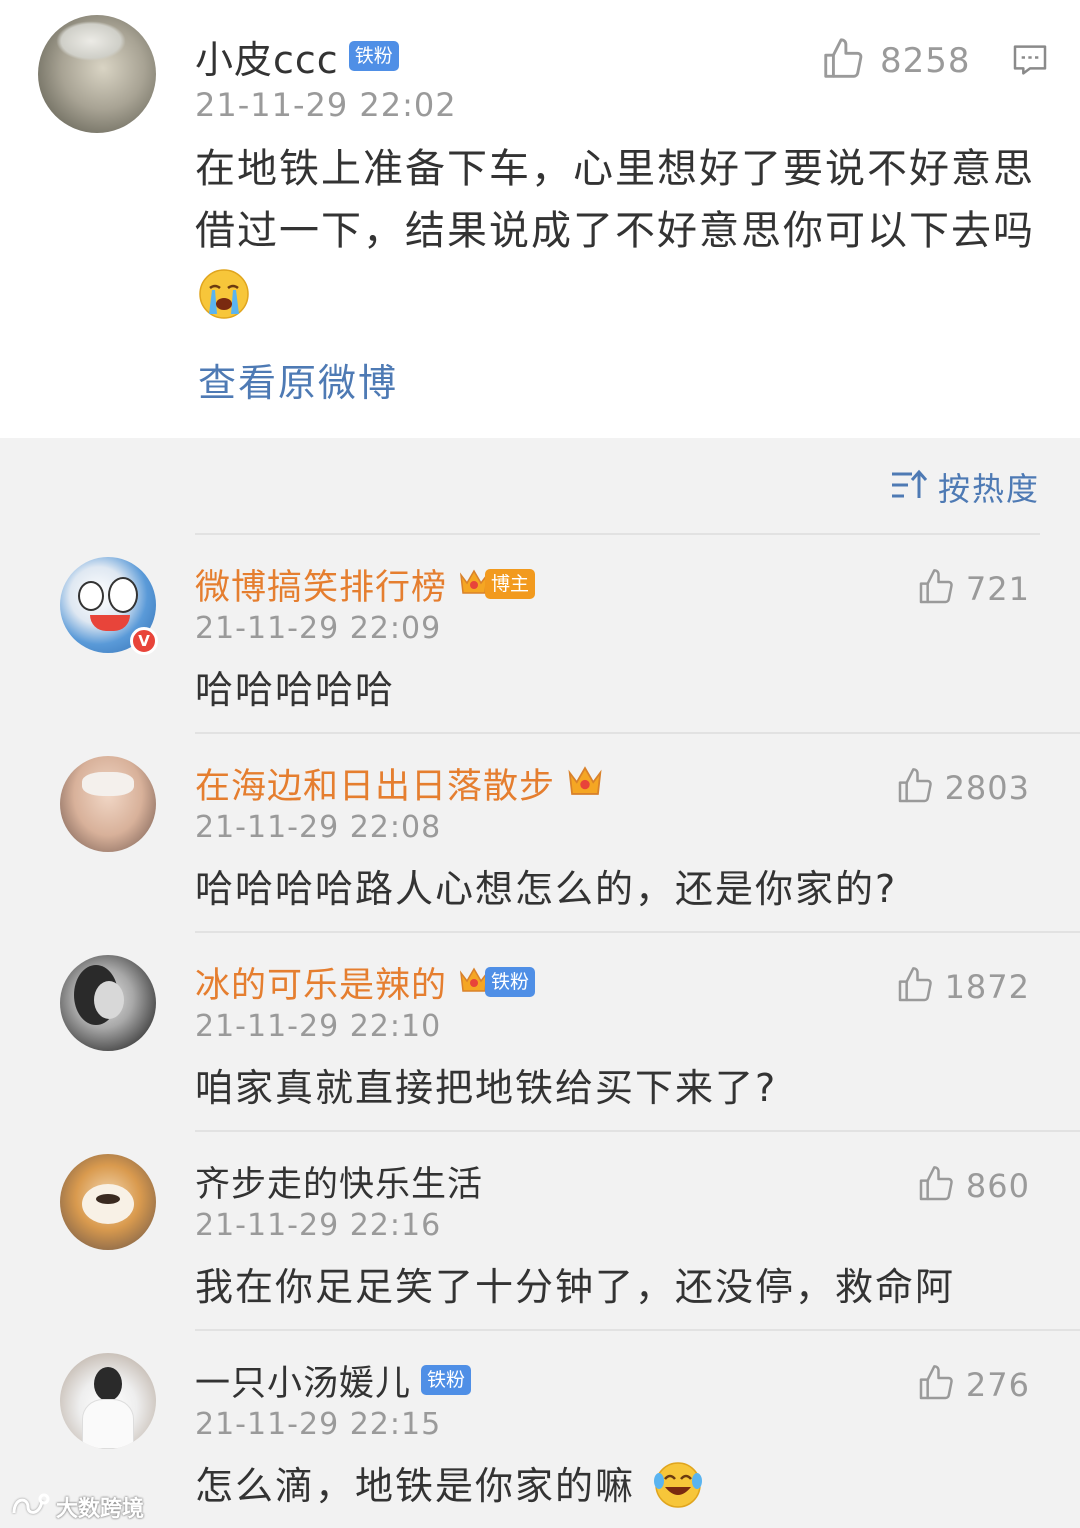  What do you see at coordinates (30, 1507) in the screenshot?
I see `watermark-logo-icon` at bounding box center [30, 1507].